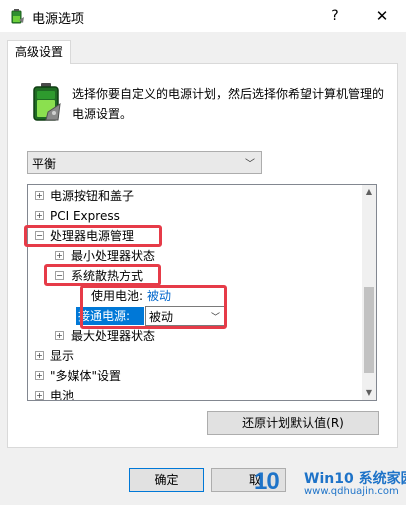 This screenshot has height=505, width=406. I want to click on scroll-down-icon: ▼, so click(369, 393).